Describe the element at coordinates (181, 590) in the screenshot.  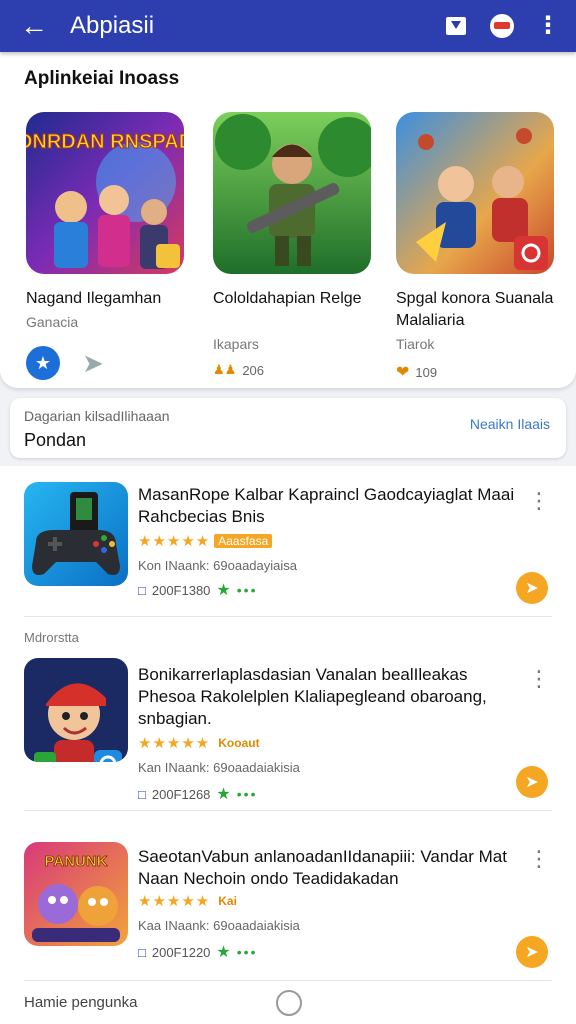
I see `list-item-code: 200F1380` at that location.